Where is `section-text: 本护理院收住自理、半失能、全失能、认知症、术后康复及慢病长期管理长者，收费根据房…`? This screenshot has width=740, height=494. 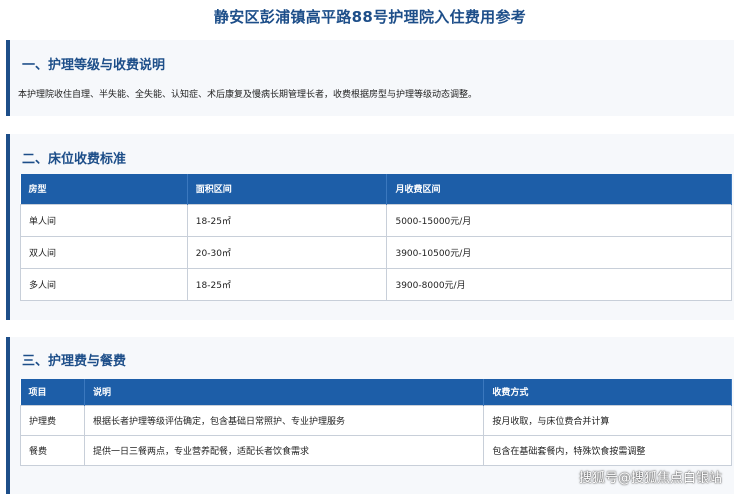 section-text: 本护理院收住自理、半失能、全失能、认知症、术后康复及慢病长期管理长者，收费根据房… is located at coordinates (248, 95).